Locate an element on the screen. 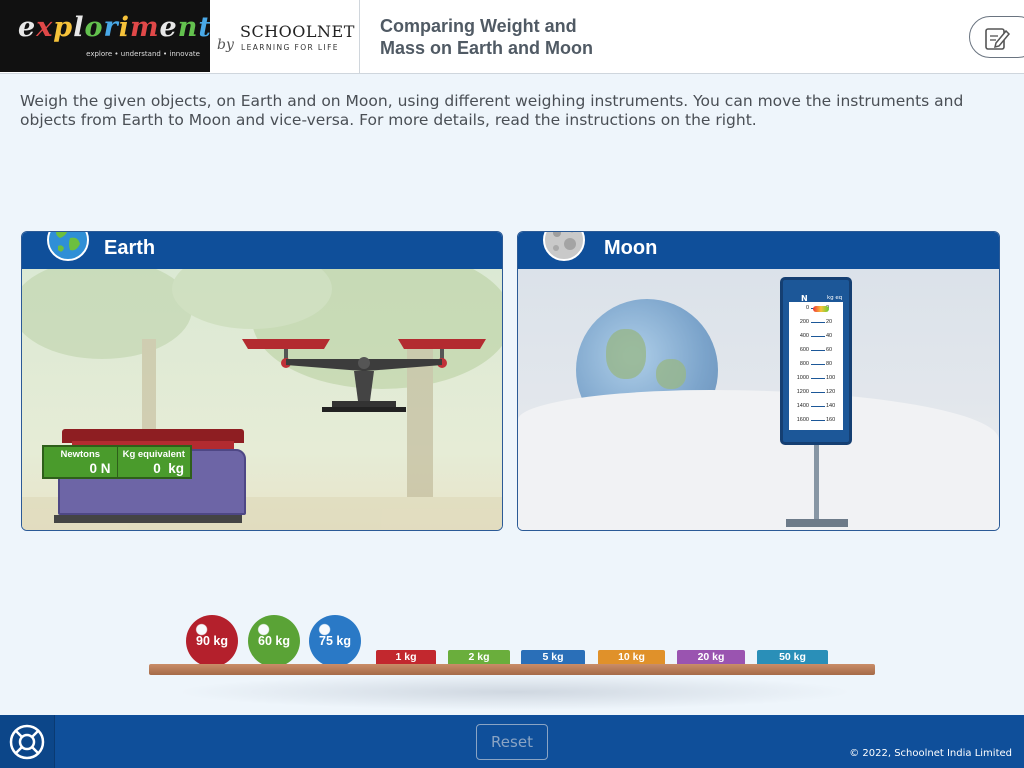  weight-block-2kg: 2 kg is located at coordinates (479, 657).